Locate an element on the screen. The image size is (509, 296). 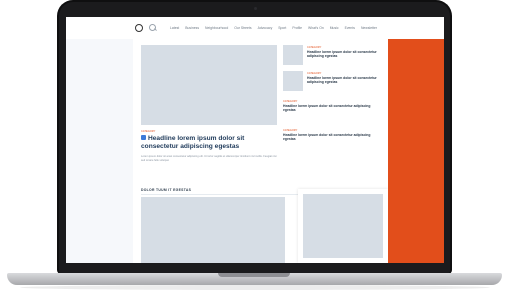
laptop-notch is located at coordinates (254, 275).